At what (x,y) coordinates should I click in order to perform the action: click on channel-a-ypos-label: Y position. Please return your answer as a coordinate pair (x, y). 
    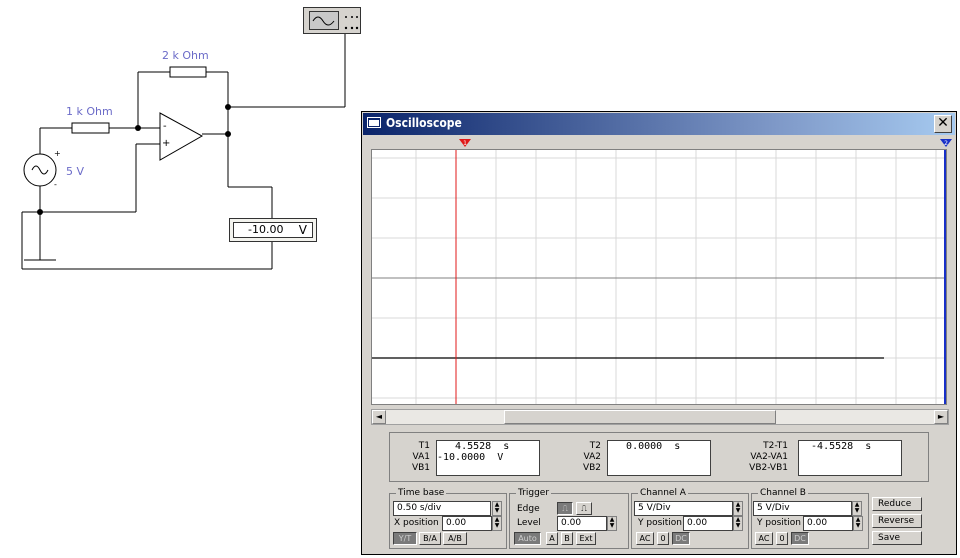
    Looking at the image, I should click on (660, 523).